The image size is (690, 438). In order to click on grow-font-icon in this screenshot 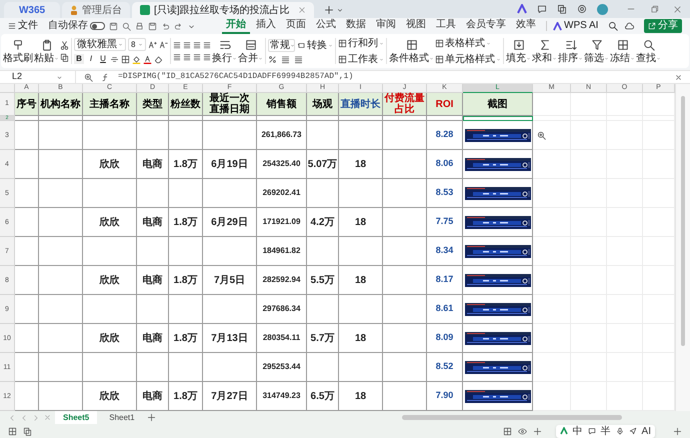, I will do `click(152, 44)`.